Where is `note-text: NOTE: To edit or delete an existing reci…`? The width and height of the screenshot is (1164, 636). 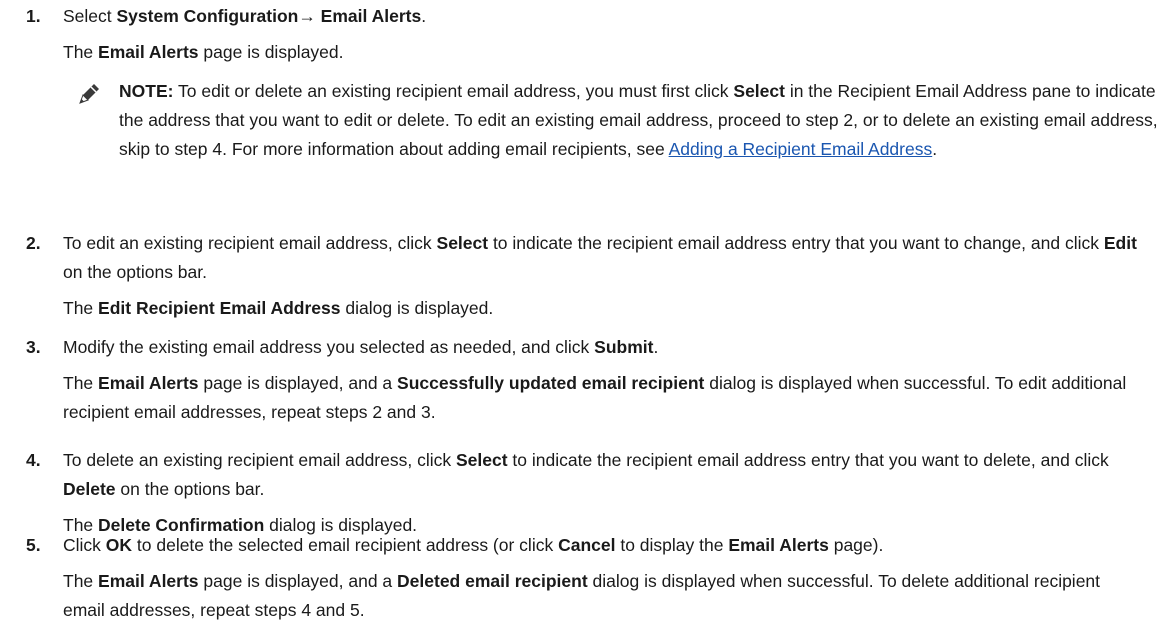 note-text: NOTE: To edit or delete an existing reci… is located at coordinates (638, 120).